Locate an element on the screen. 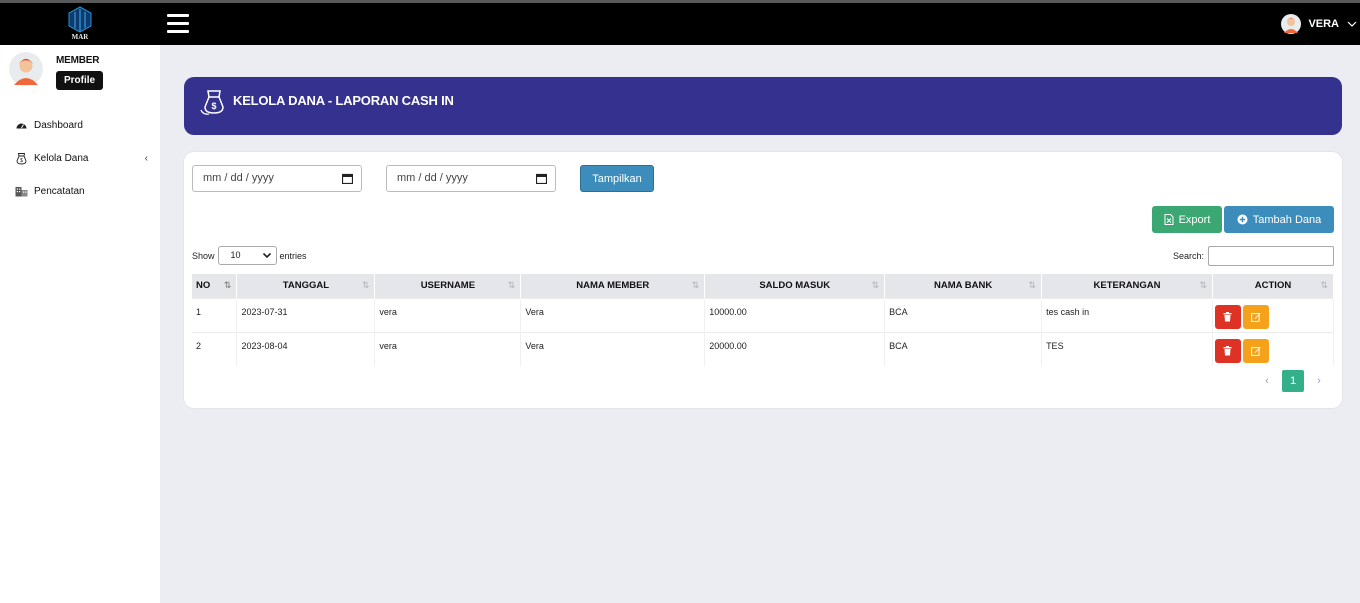  search-label: Search: is located at coordinates (1188, 256).